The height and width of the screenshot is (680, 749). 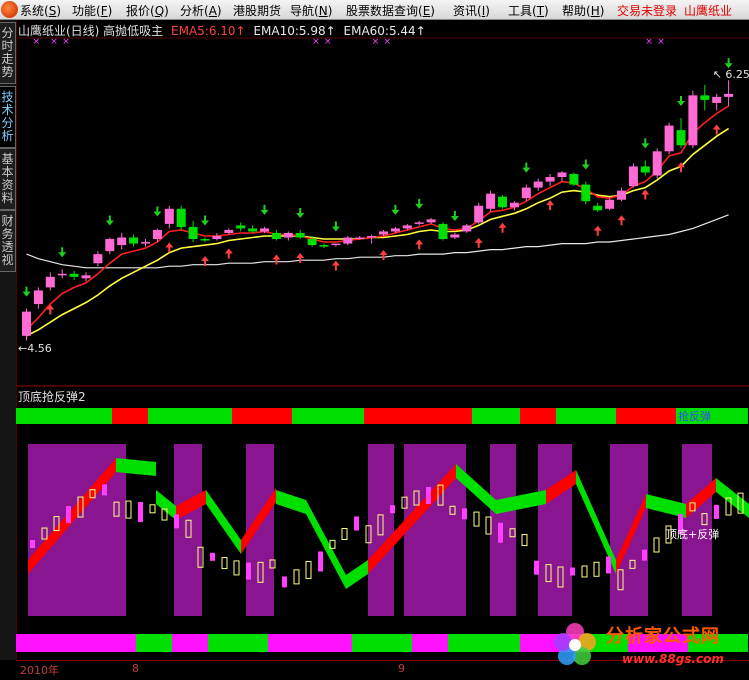 What do you see at coordinates (528, 10) in the screenshot?
I see `menu-tools: 工具(T)` at bounding box center [528, 10].